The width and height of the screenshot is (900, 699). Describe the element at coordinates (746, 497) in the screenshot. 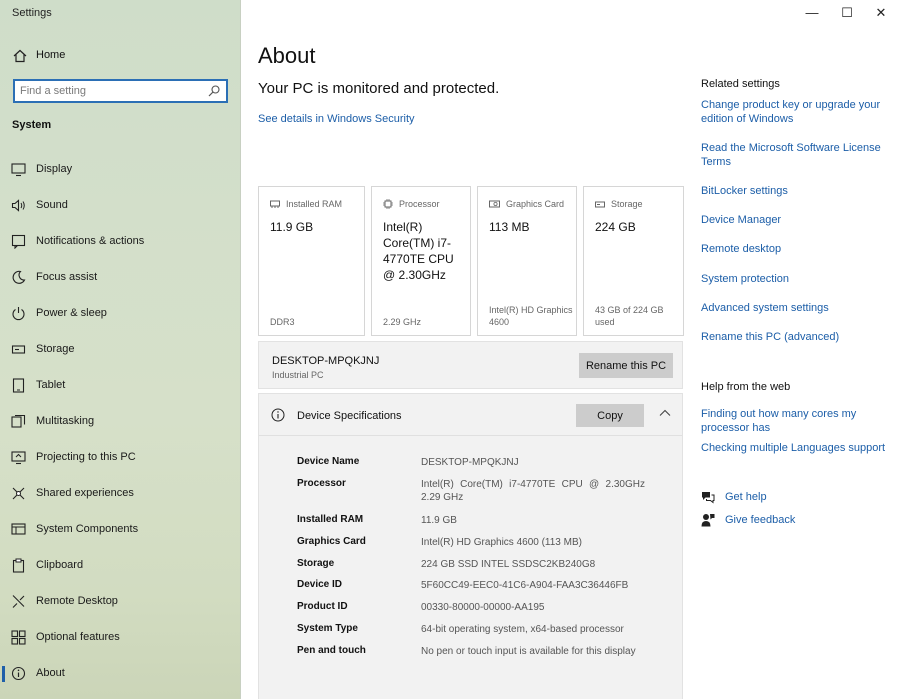

I see `get-help-link: Get help` at that location.